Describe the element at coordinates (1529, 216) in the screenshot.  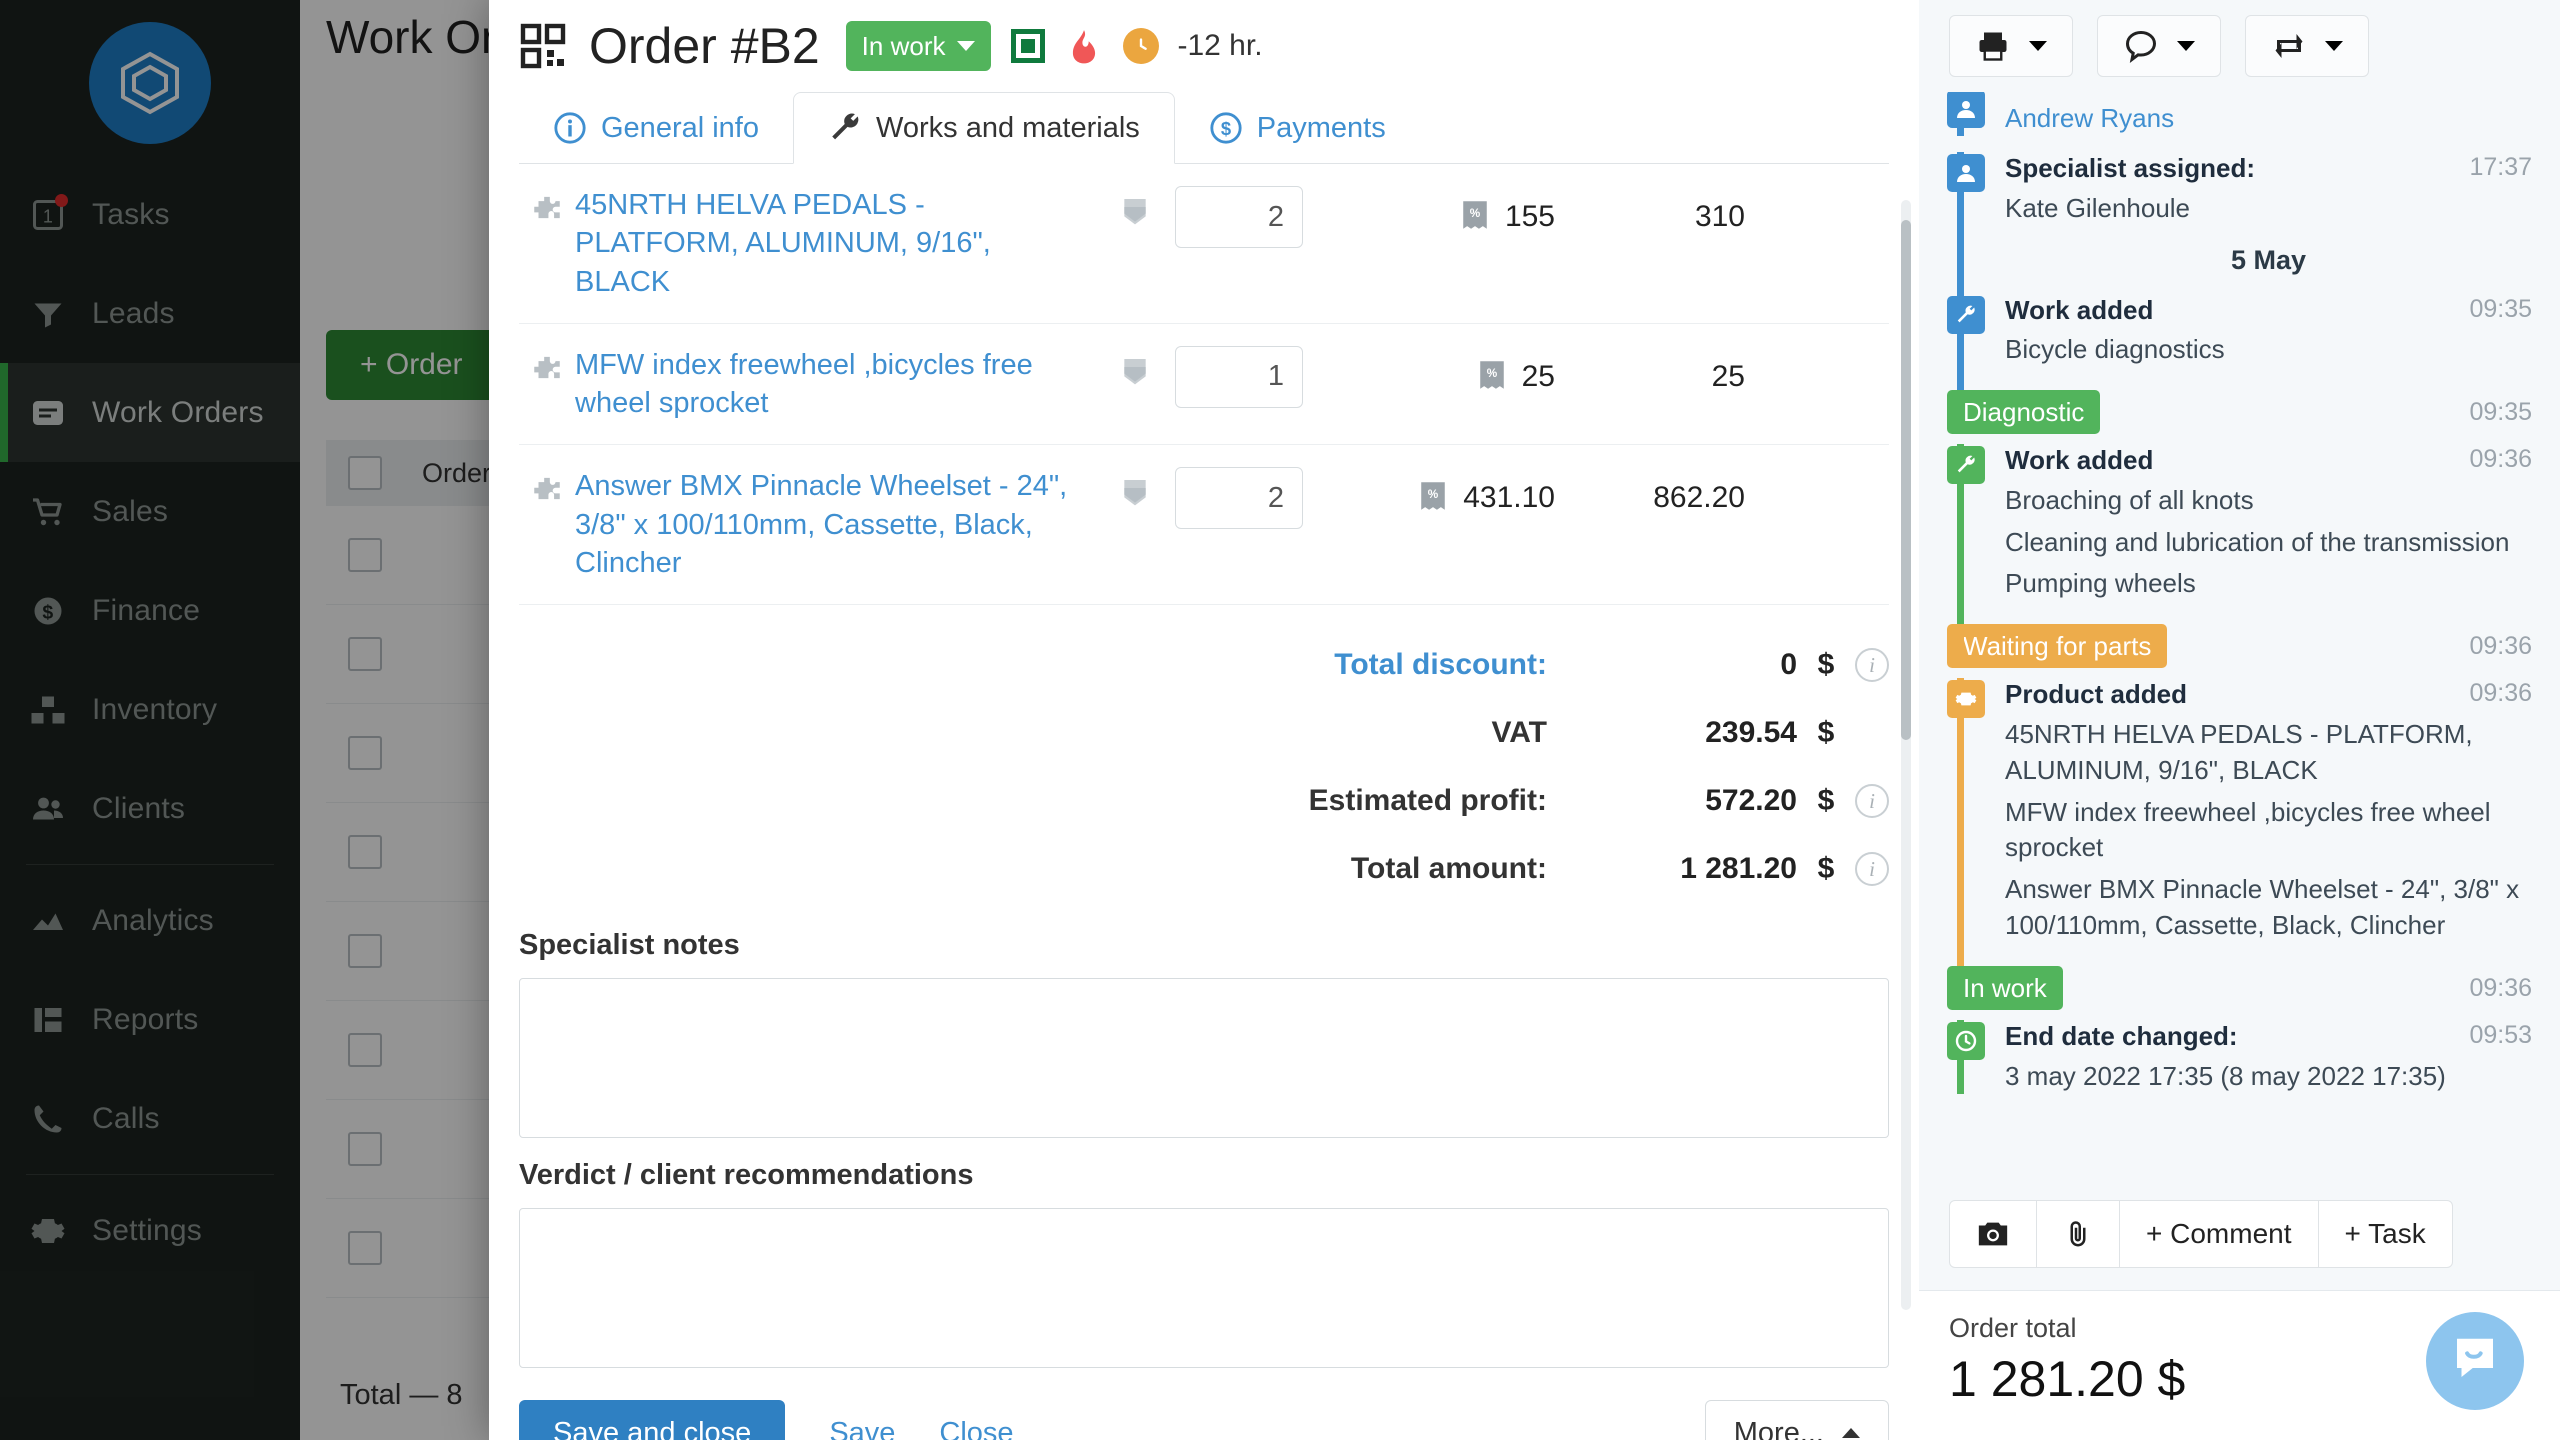
I see `item-price-value: 155` at that location.